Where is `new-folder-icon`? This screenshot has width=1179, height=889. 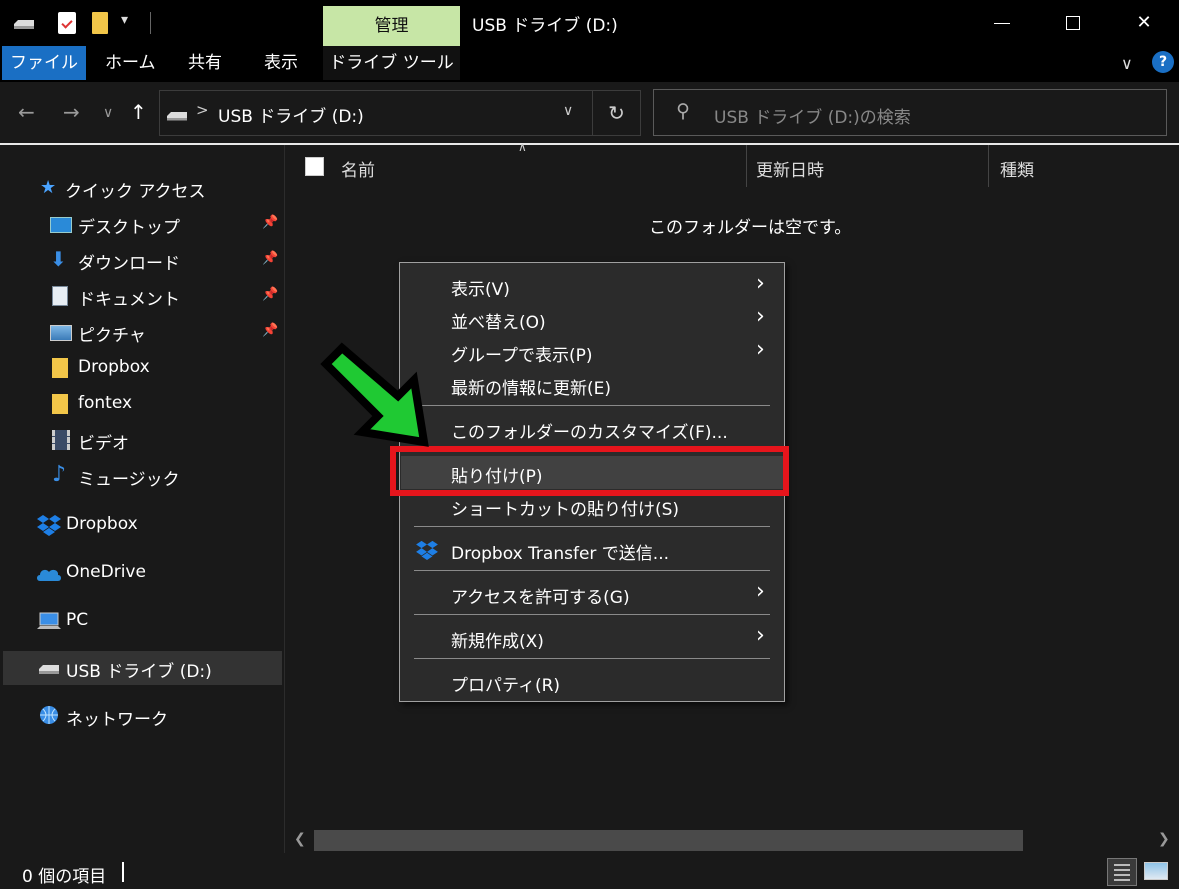
new-folder-icon is located at coordinates (100, 23).